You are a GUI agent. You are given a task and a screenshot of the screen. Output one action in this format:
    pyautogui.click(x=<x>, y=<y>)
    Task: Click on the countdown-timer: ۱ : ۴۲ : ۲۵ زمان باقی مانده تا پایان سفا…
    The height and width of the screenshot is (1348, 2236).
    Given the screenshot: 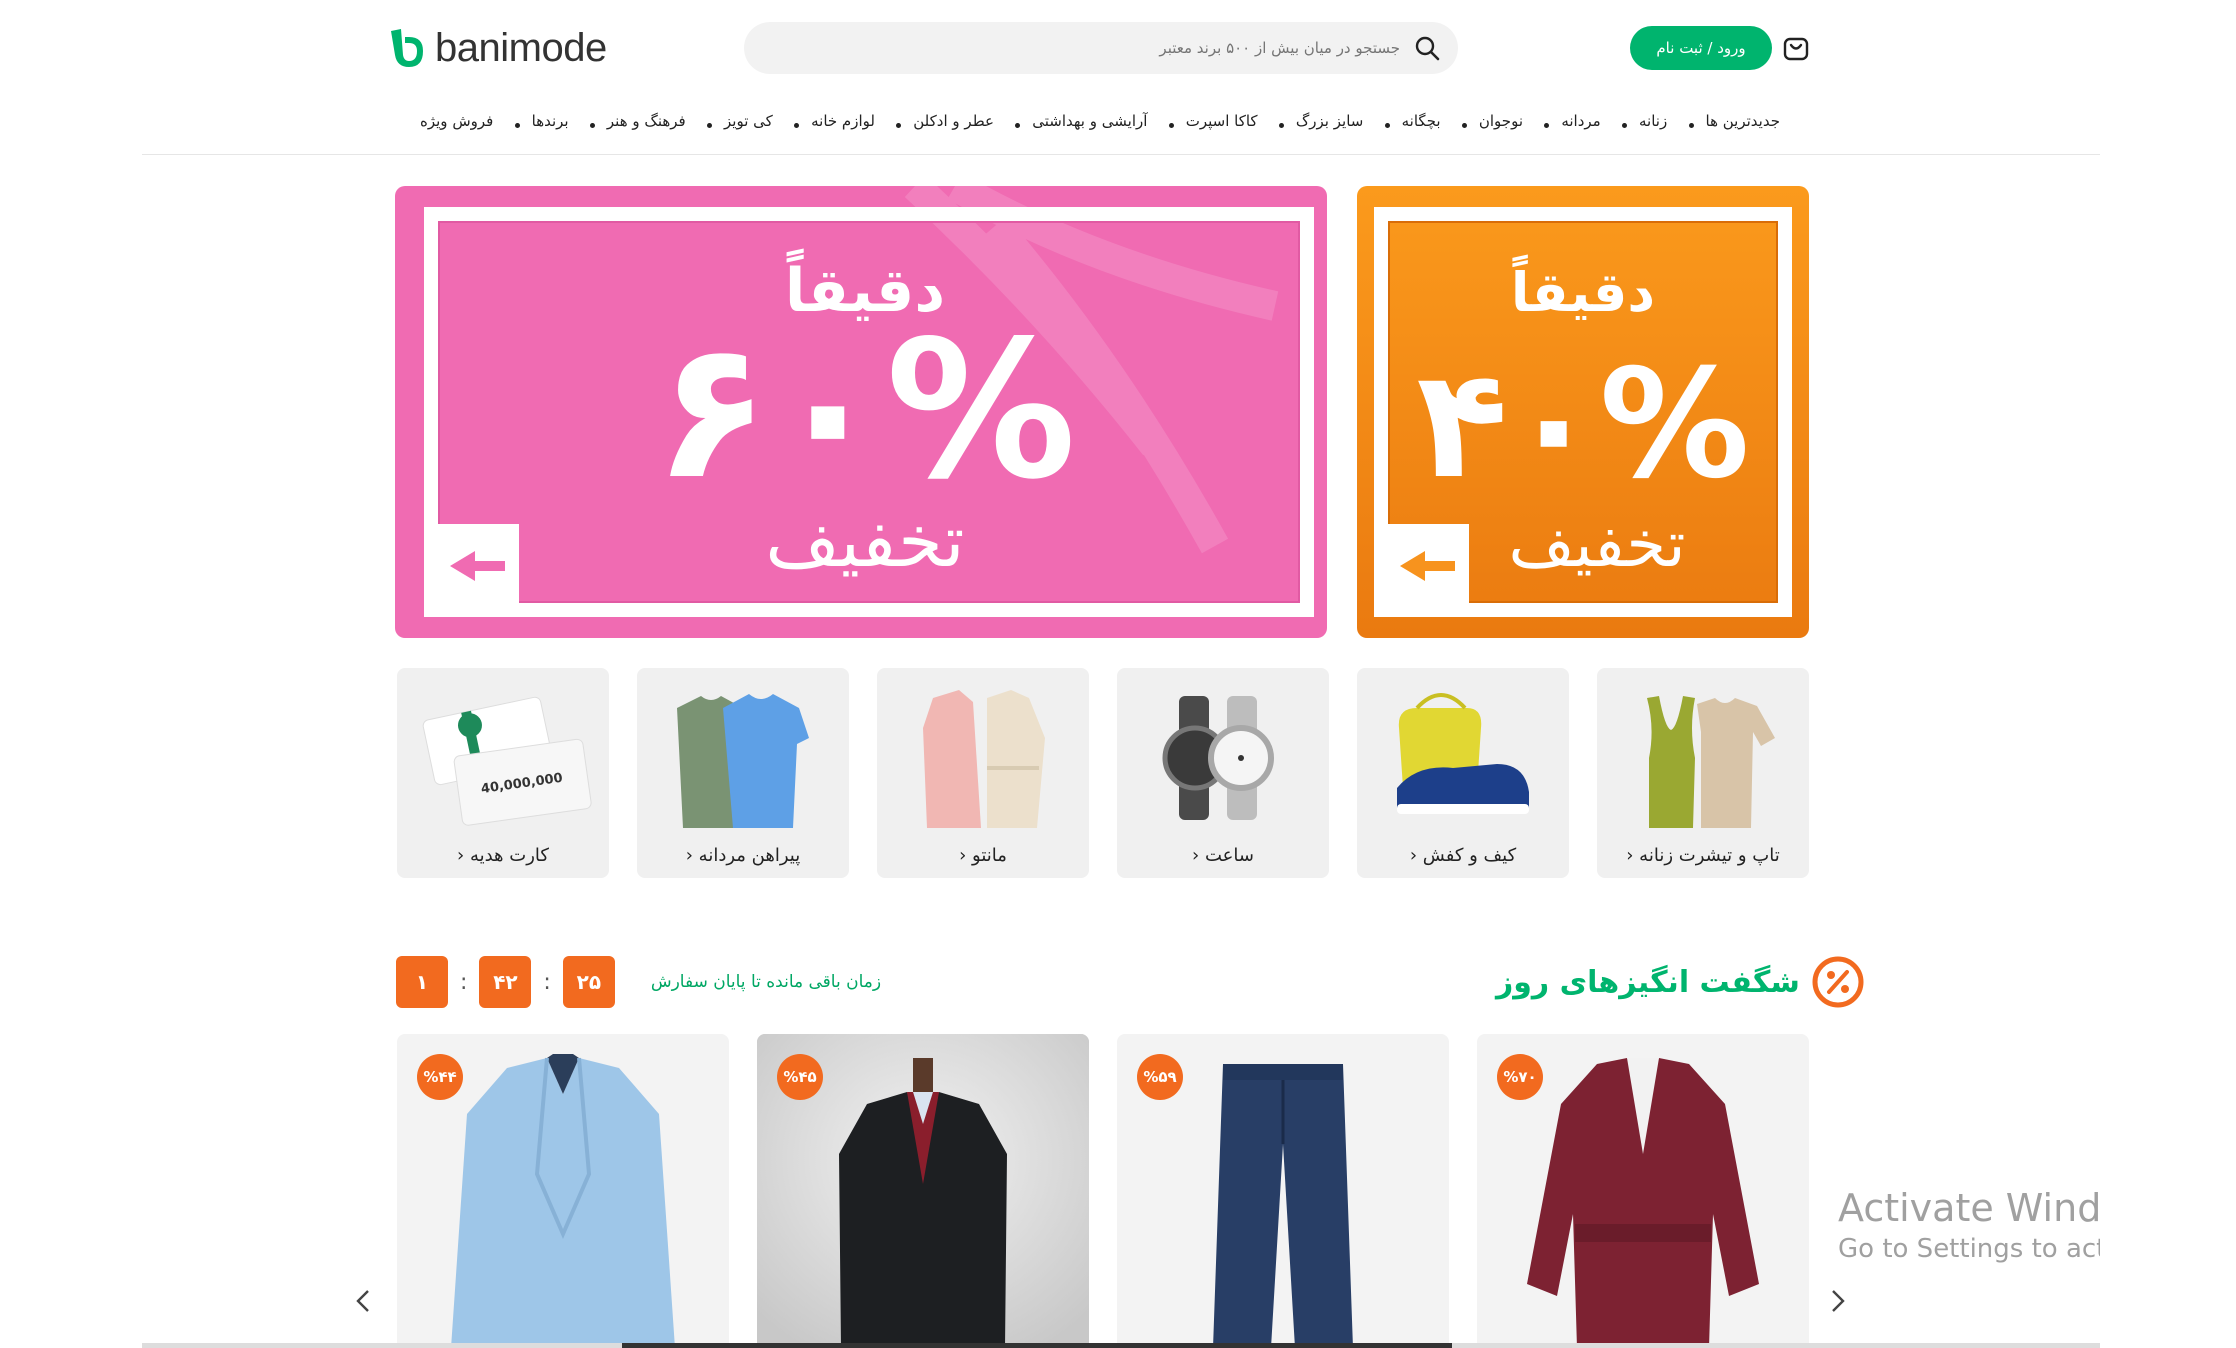 What is the action you would take?
    pyautogui.click(x=638, y=982)
    